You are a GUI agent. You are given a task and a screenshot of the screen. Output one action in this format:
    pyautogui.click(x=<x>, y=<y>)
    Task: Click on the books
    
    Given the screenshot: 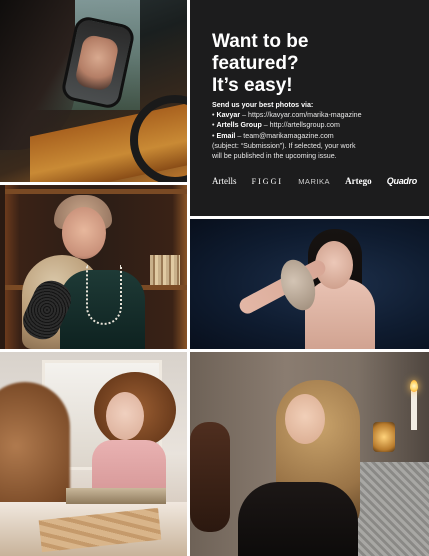 What is the action you would take?
    pyautogui.click(x=165, y=270)
    